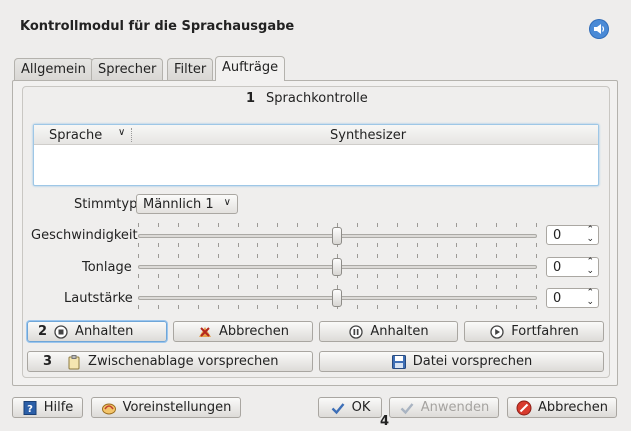 This screenshot has height=431, width=631. Describe the element at coordinates (534, 331) in the screenshot. I see `resume-button: Fortfahren` at that location.